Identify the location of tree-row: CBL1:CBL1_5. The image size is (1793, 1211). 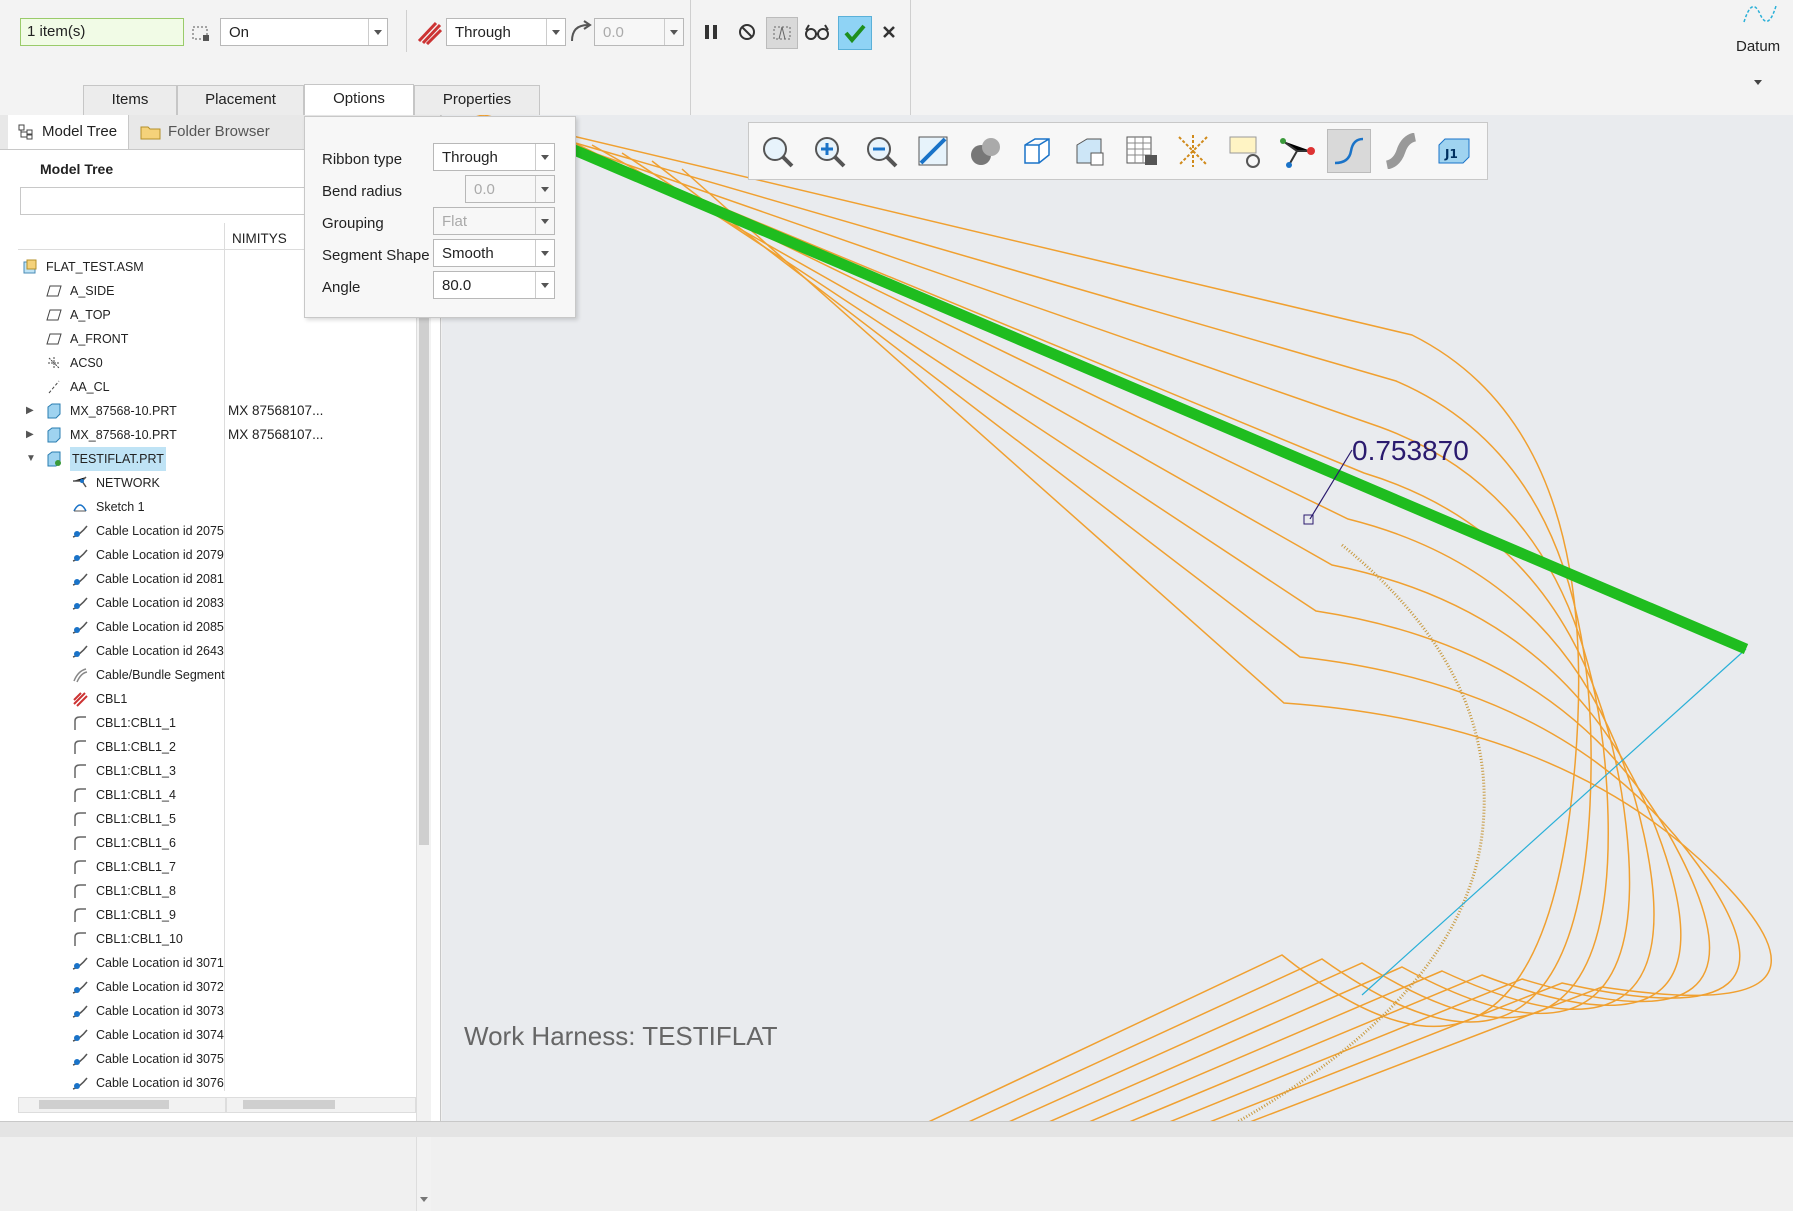
(112, 819).